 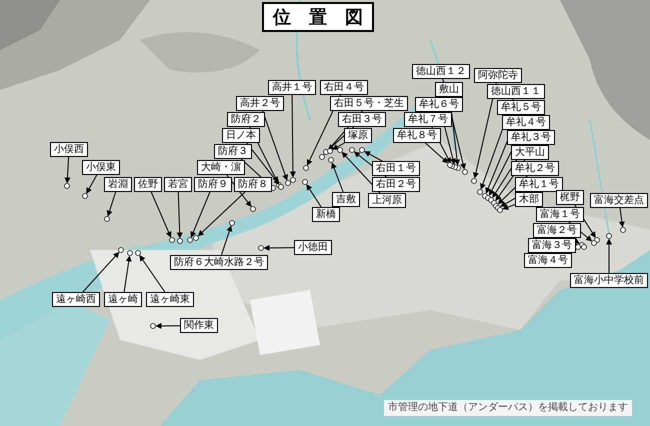 I want to click on place-label: 佐野, so click(x=148, y=184).